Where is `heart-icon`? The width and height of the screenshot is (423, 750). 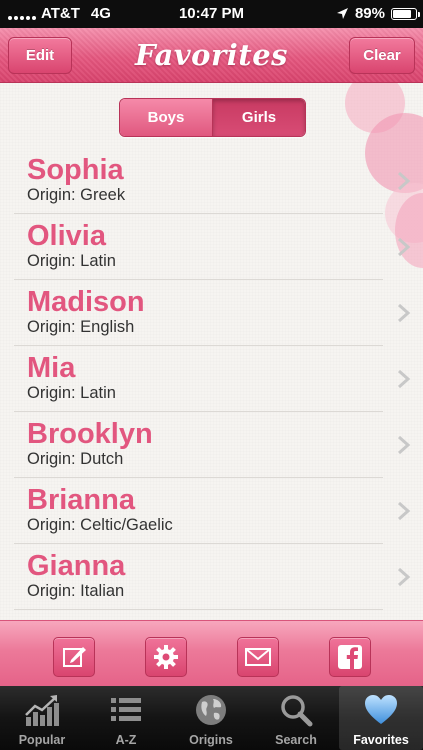
heart-icon is located at coordinates (381, 709).